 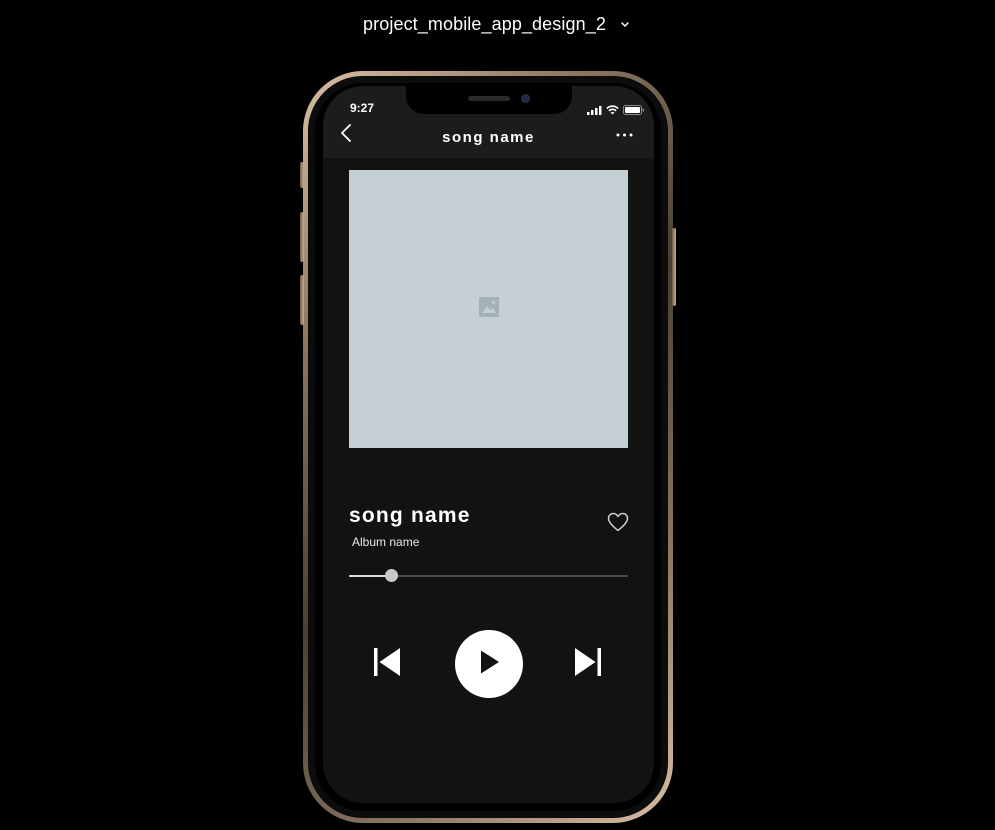 I want to click on phone-volume-up-button, so click(x=302, y=237).